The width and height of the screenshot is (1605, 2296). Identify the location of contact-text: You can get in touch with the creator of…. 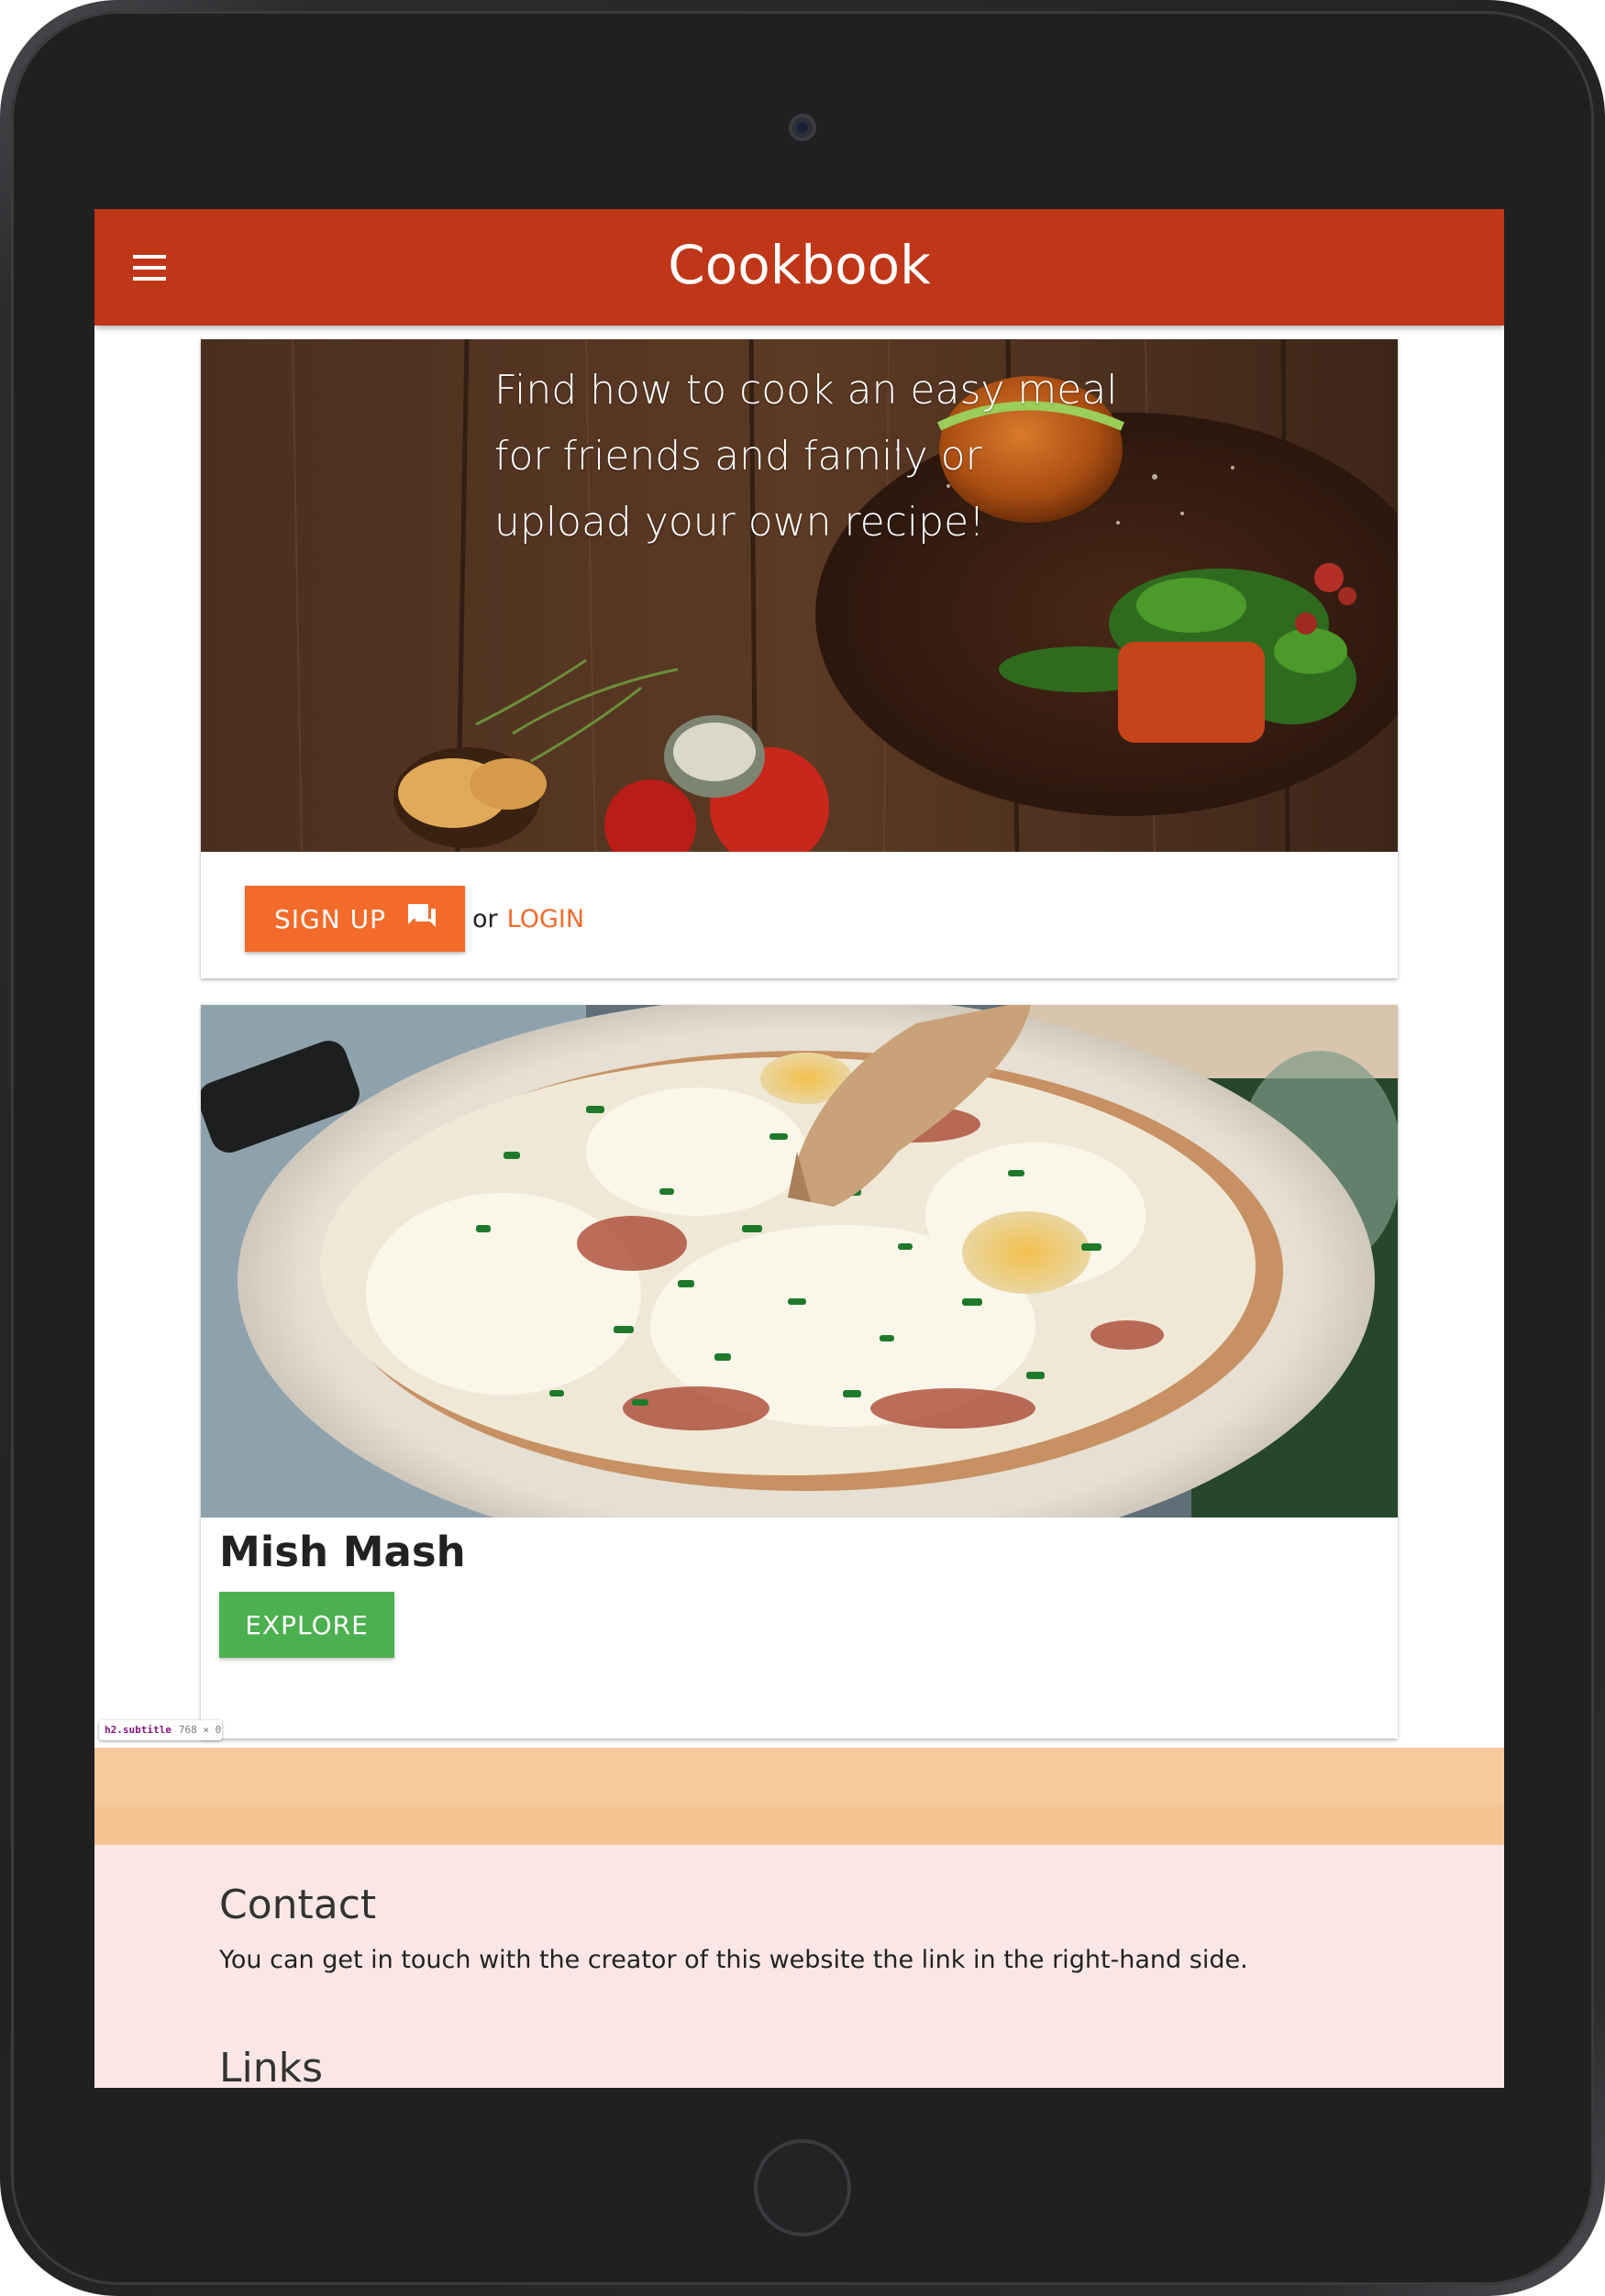
(733, 1960).